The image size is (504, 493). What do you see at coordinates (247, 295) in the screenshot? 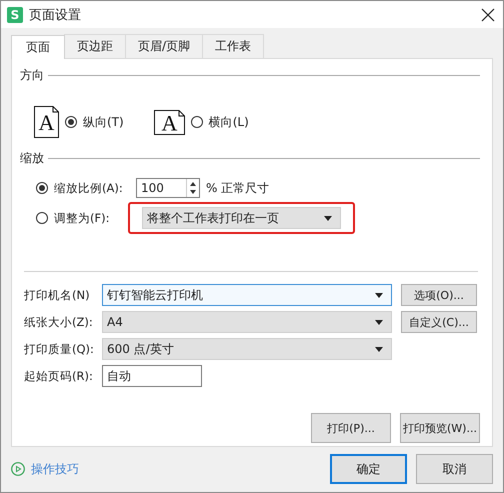
I see `dropdown: 钉钉智能云打印机` at bounding box center [247, 295].